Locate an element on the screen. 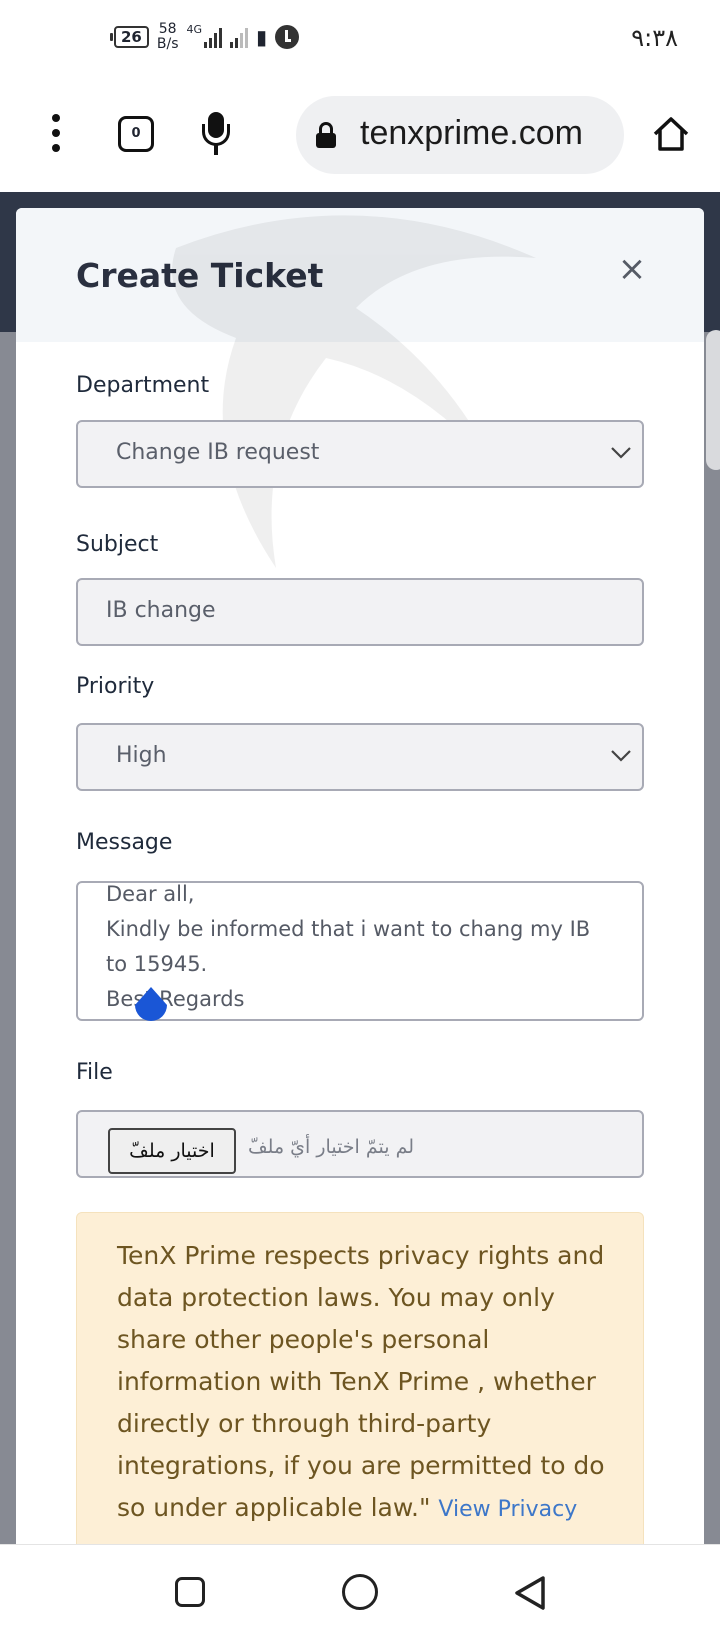 Image resolution: width=720 pixels, height=1640 pixels. department-select: Change IB request is located at coordinates (360, 454).